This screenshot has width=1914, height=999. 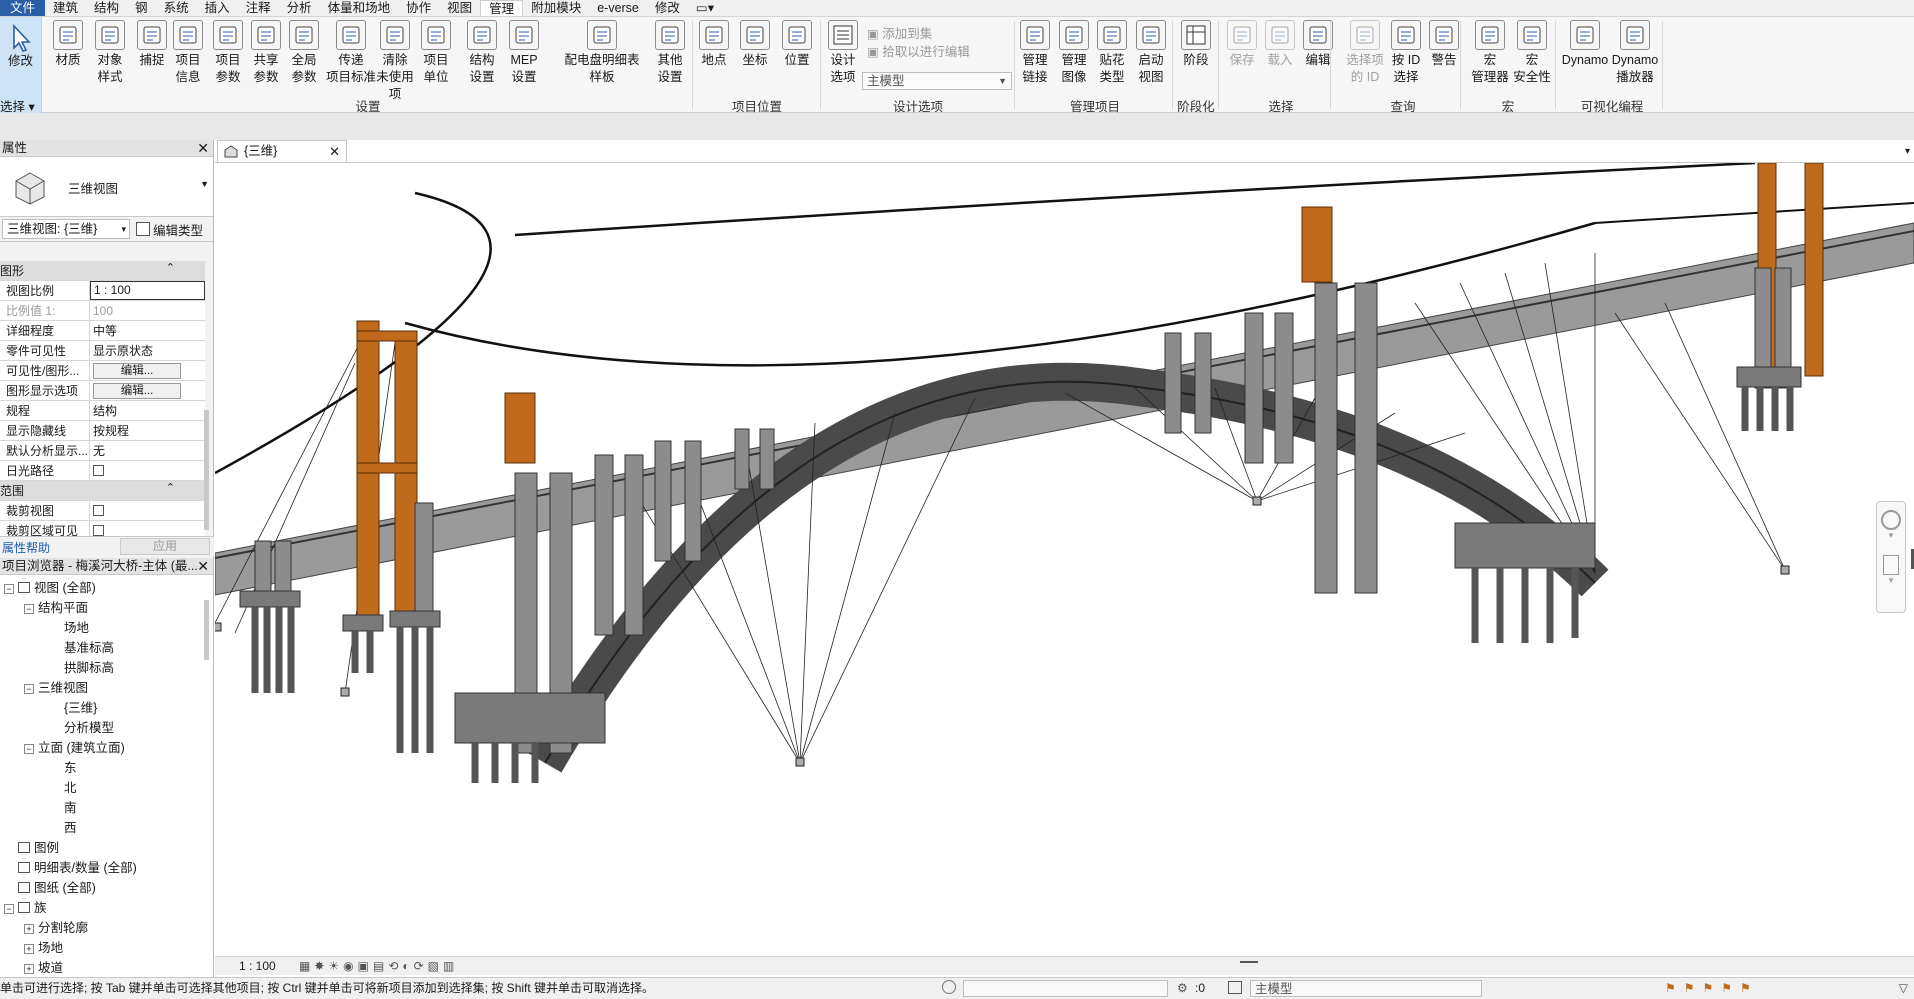 What do you see at coordinates (26, 547) in the screenshot?
I see `properties-help-link: 属性帮助` at bounding box center [26, 547].